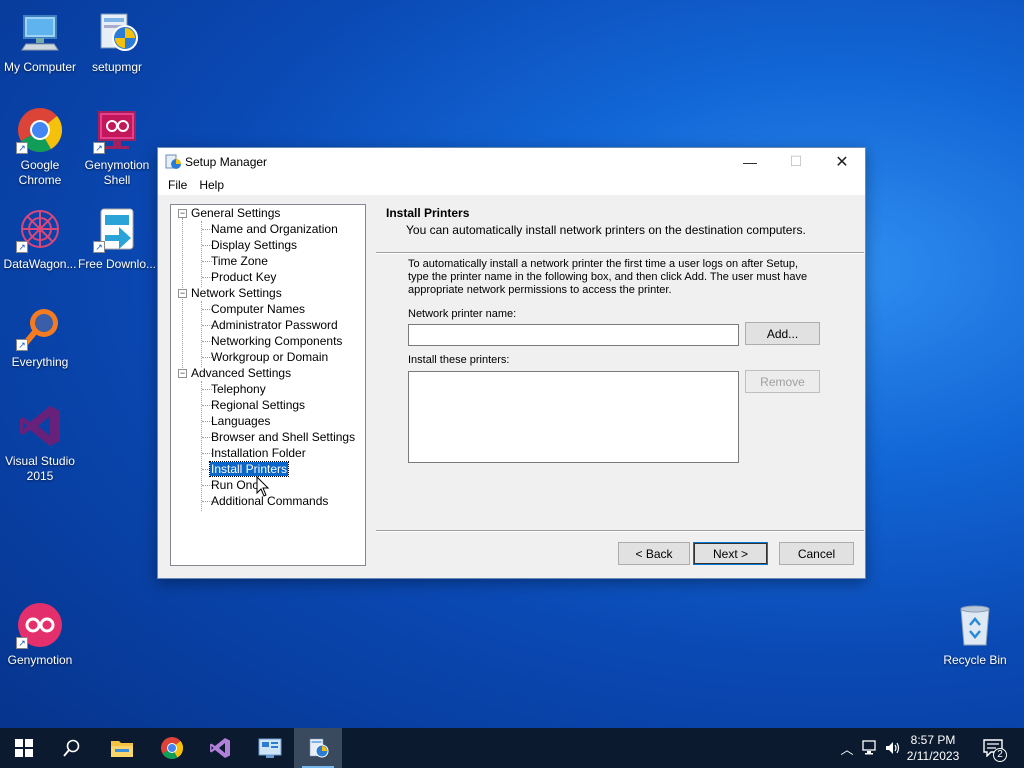 The height and width of the screenshot is (768, 1024). I want to click on taskbar-control-panel, so click(270, 748).